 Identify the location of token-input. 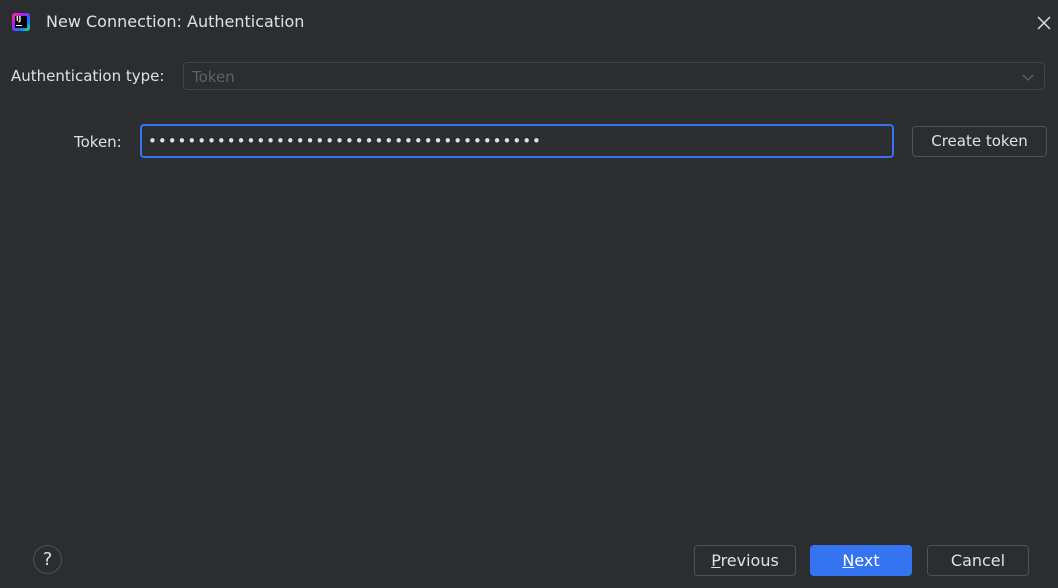
(517, 141).